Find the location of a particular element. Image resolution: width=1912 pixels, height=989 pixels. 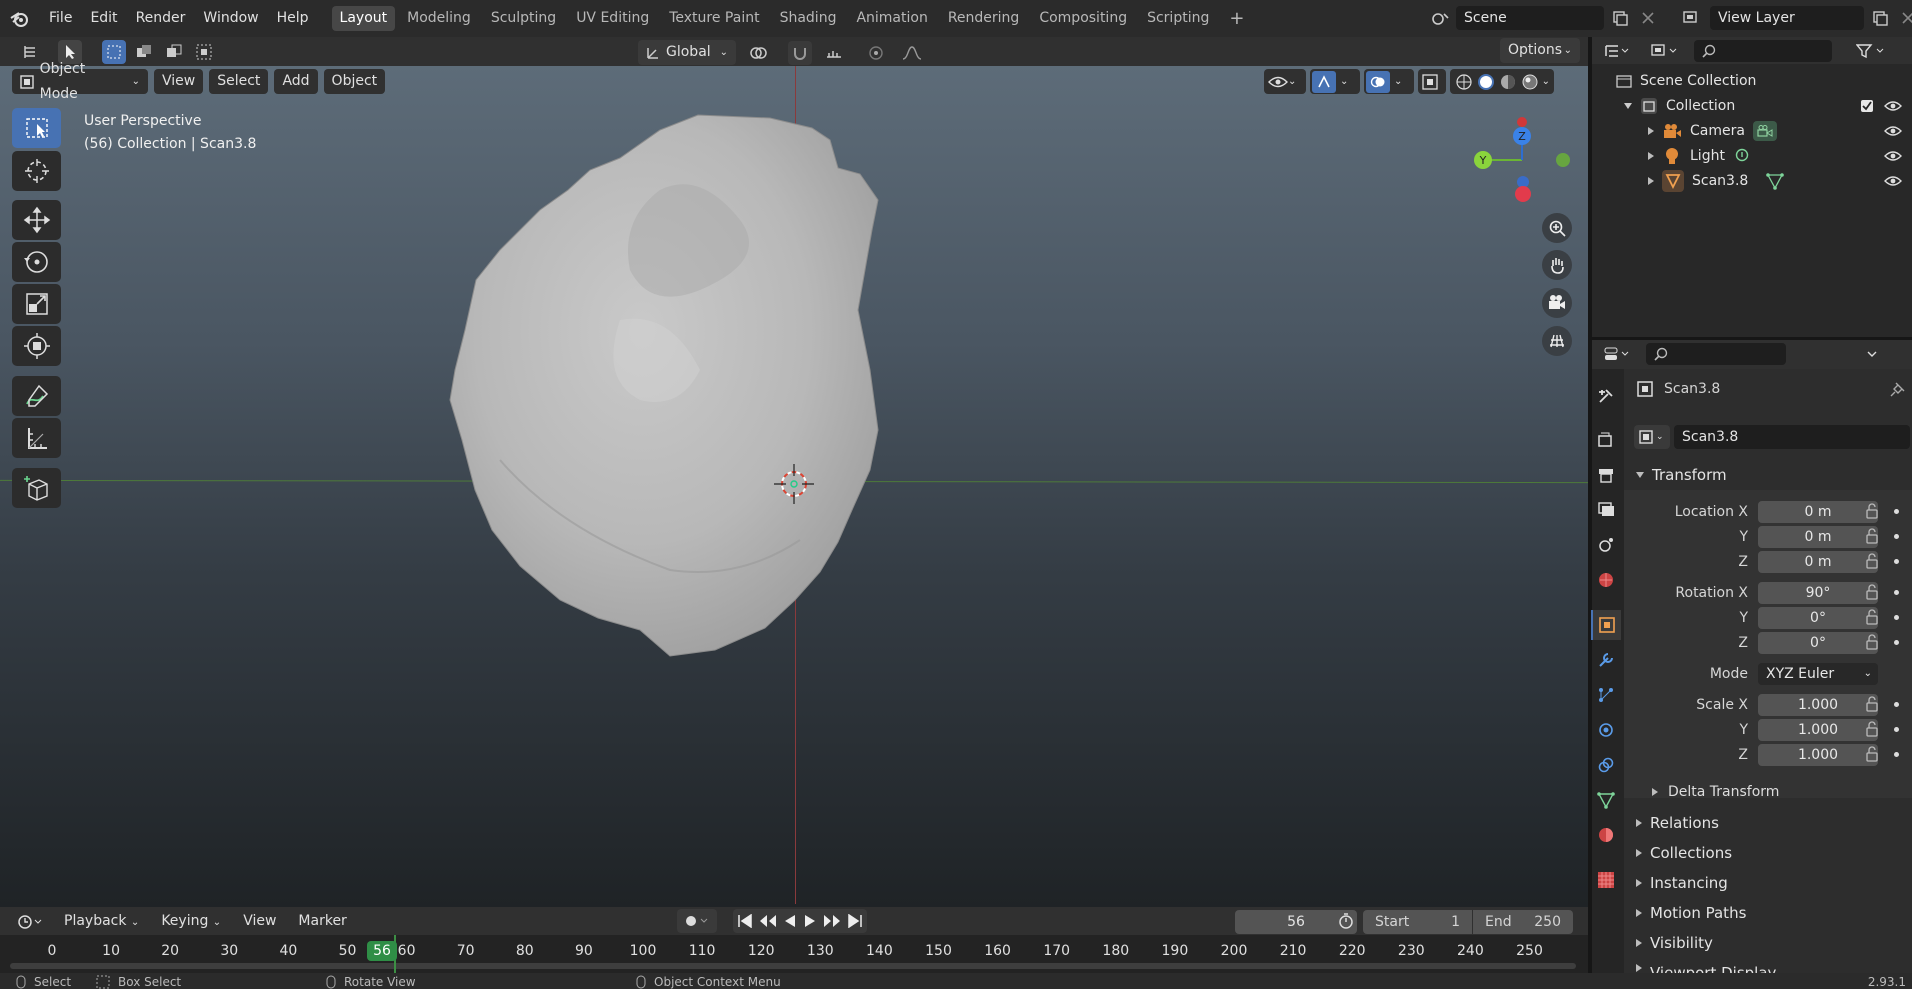

timeline-menu-view: View is located at coordinates (259, 921).